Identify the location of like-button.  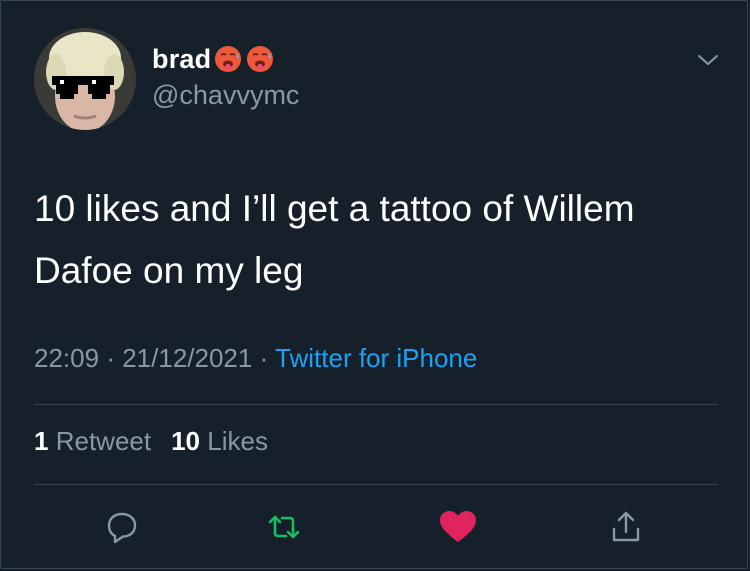
(458, 527).